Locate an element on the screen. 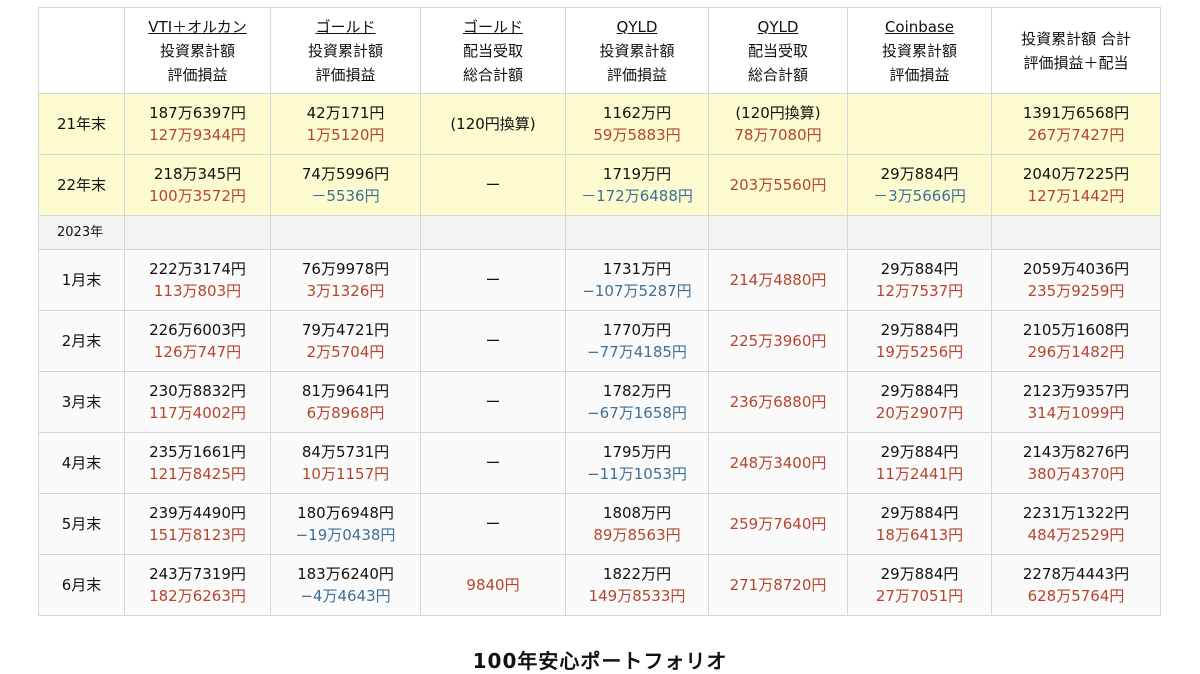 This screenshot has height=674, width=1200. column-header-line: ゴールド is located at coordinates (492, 26).